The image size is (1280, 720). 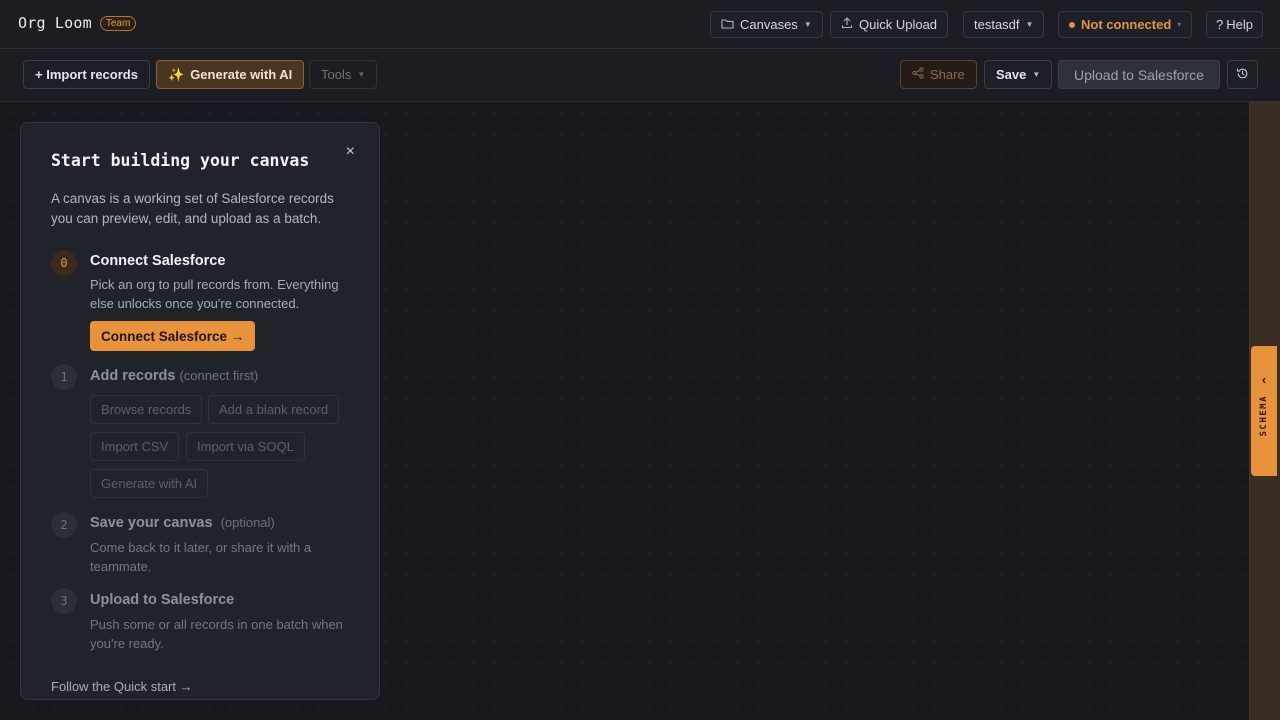 I want to click on share-label: Share, so click(x=947, y=74).